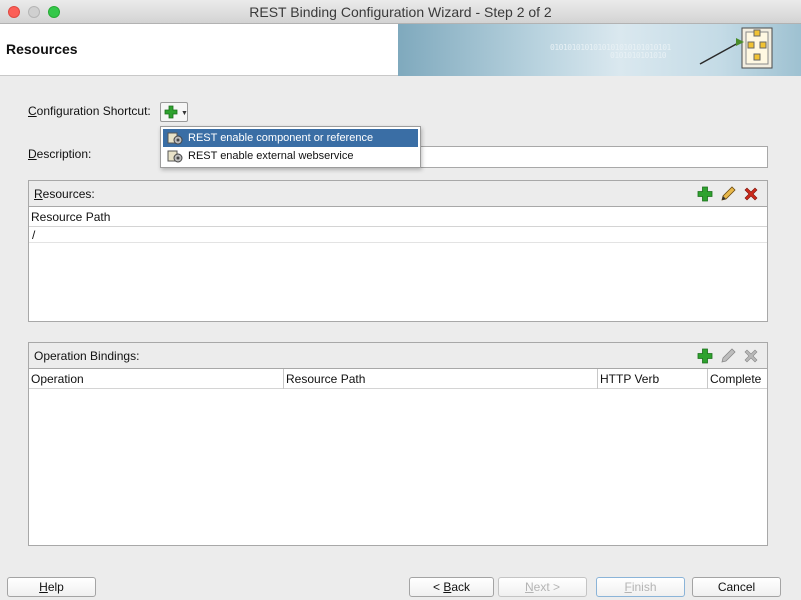  I want to click on resources-panel-header: Resources:, so click(398, 194).